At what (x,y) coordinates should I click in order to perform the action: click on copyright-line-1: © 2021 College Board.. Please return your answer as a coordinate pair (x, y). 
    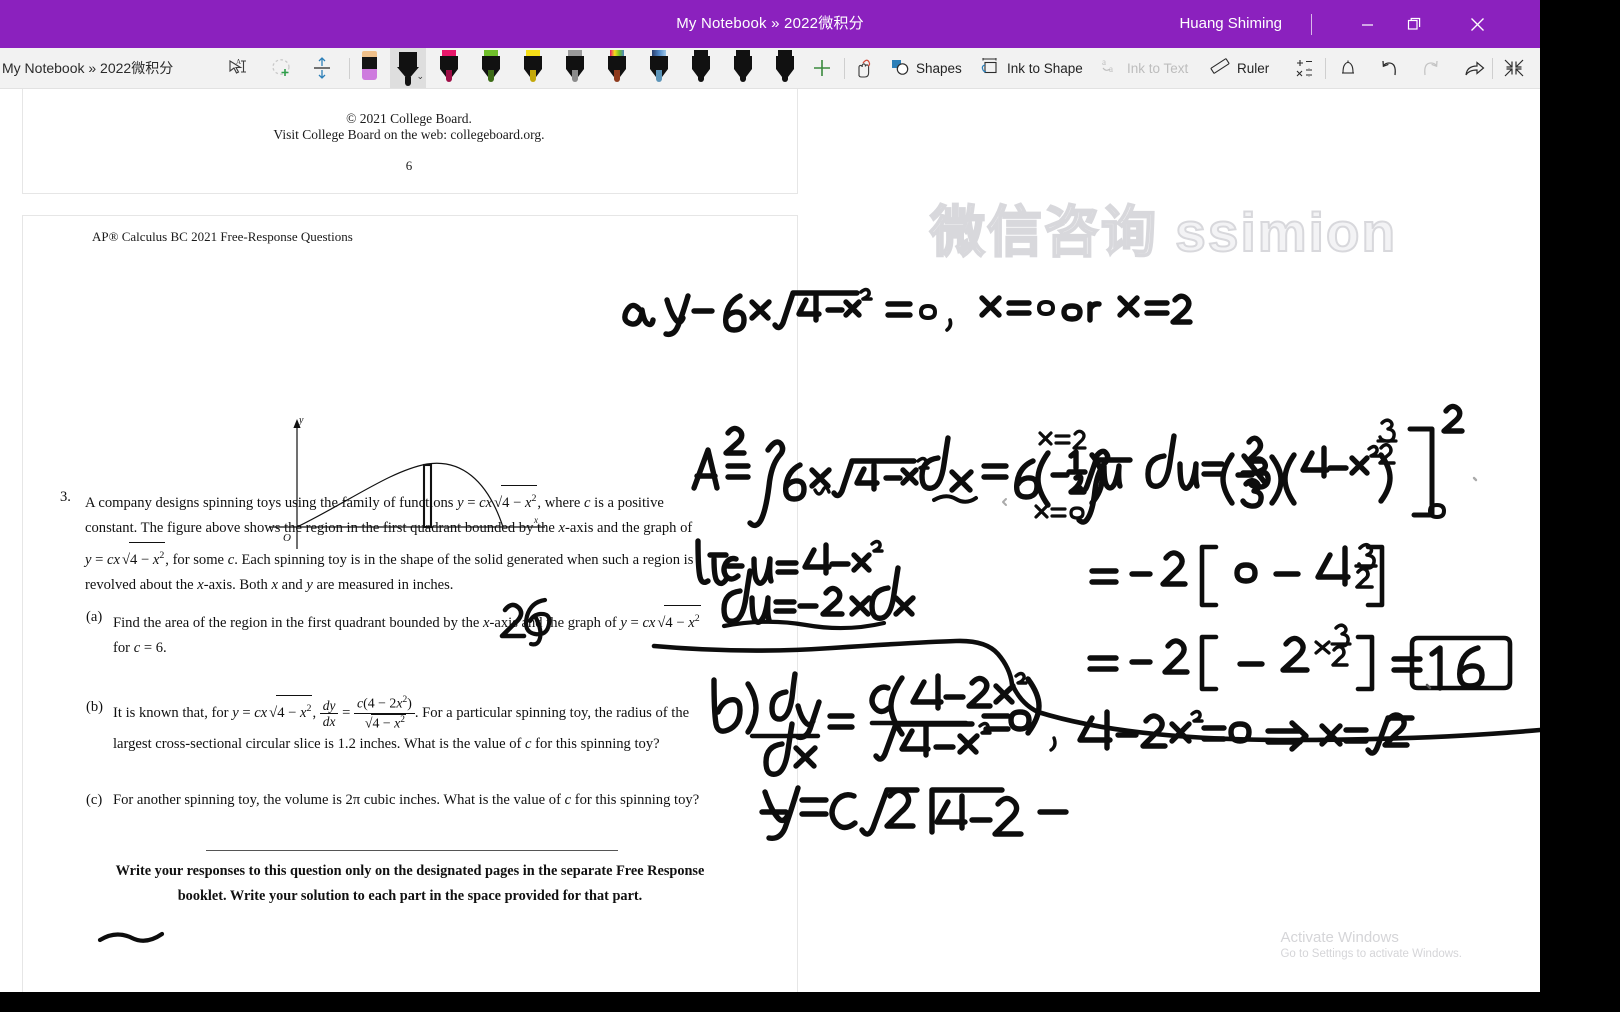
    Looking at the image, I should click on (409, 118).